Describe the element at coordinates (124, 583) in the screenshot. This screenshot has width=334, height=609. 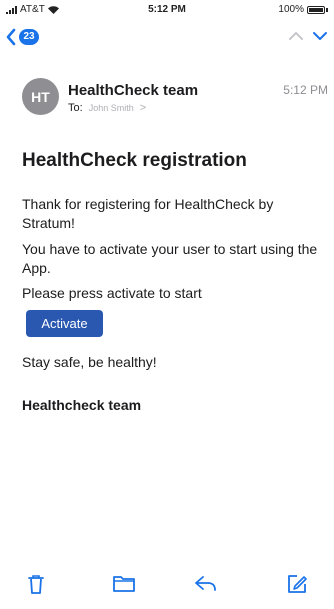
I see `folder-icon` at that location.